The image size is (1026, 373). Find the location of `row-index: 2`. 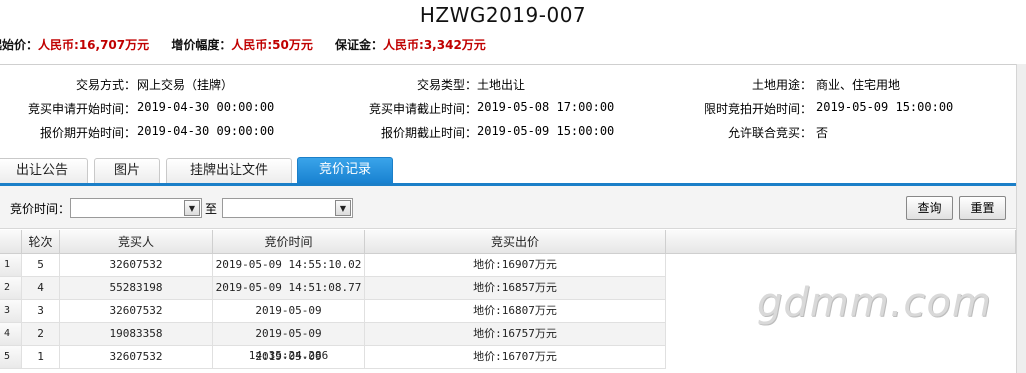

row-index: 2 is located at coordinates (11, 288).